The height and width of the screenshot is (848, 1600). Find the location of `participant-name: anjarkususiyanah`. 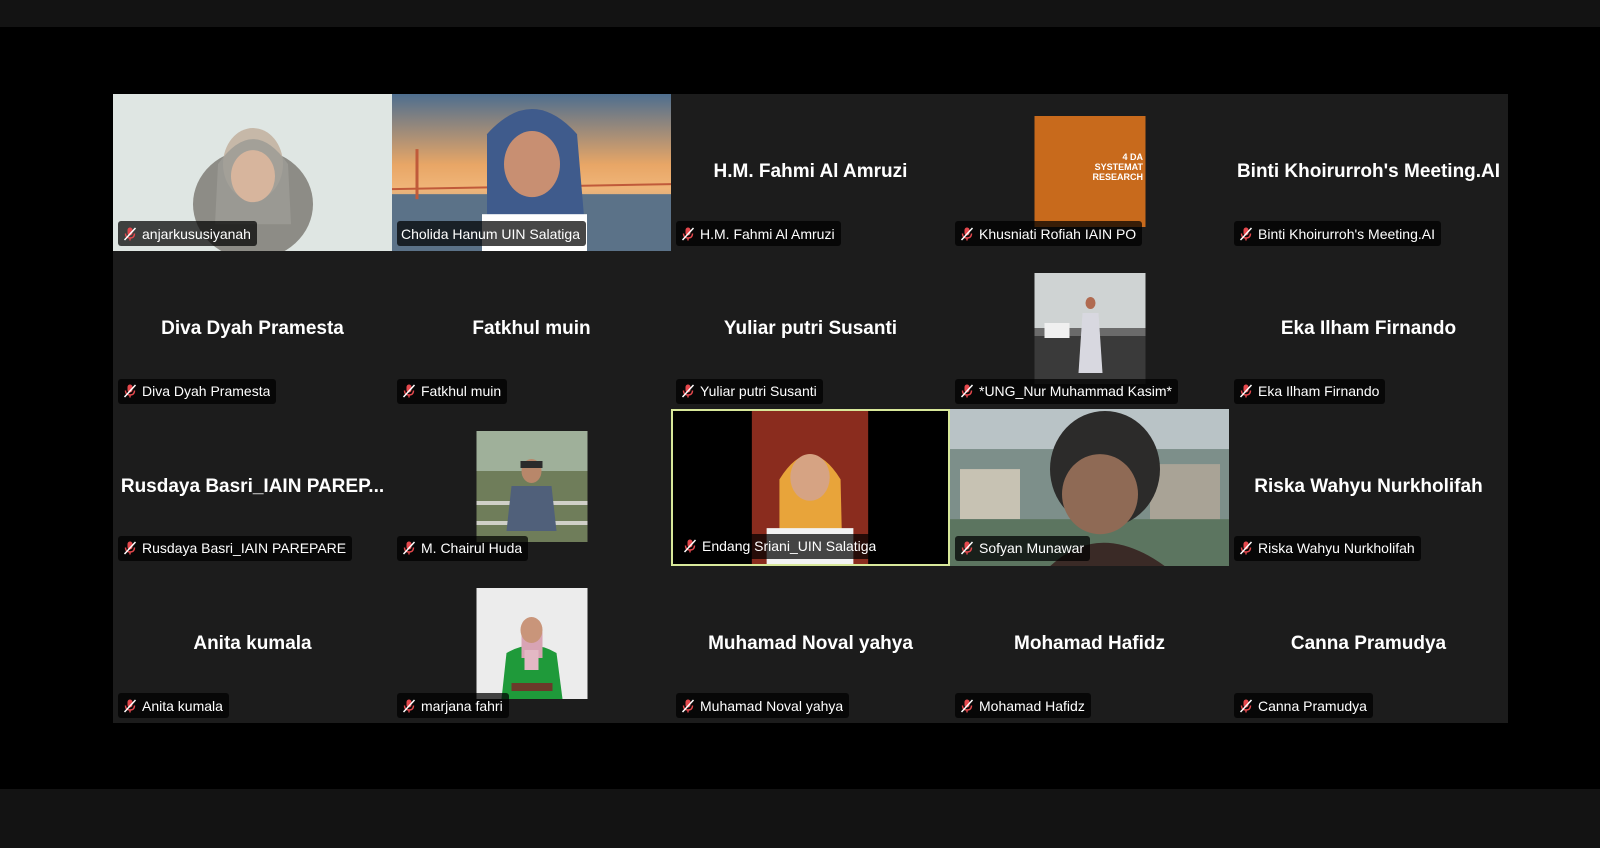

participant-name: anjarkususiyanah is located at coordinates (196, 233).